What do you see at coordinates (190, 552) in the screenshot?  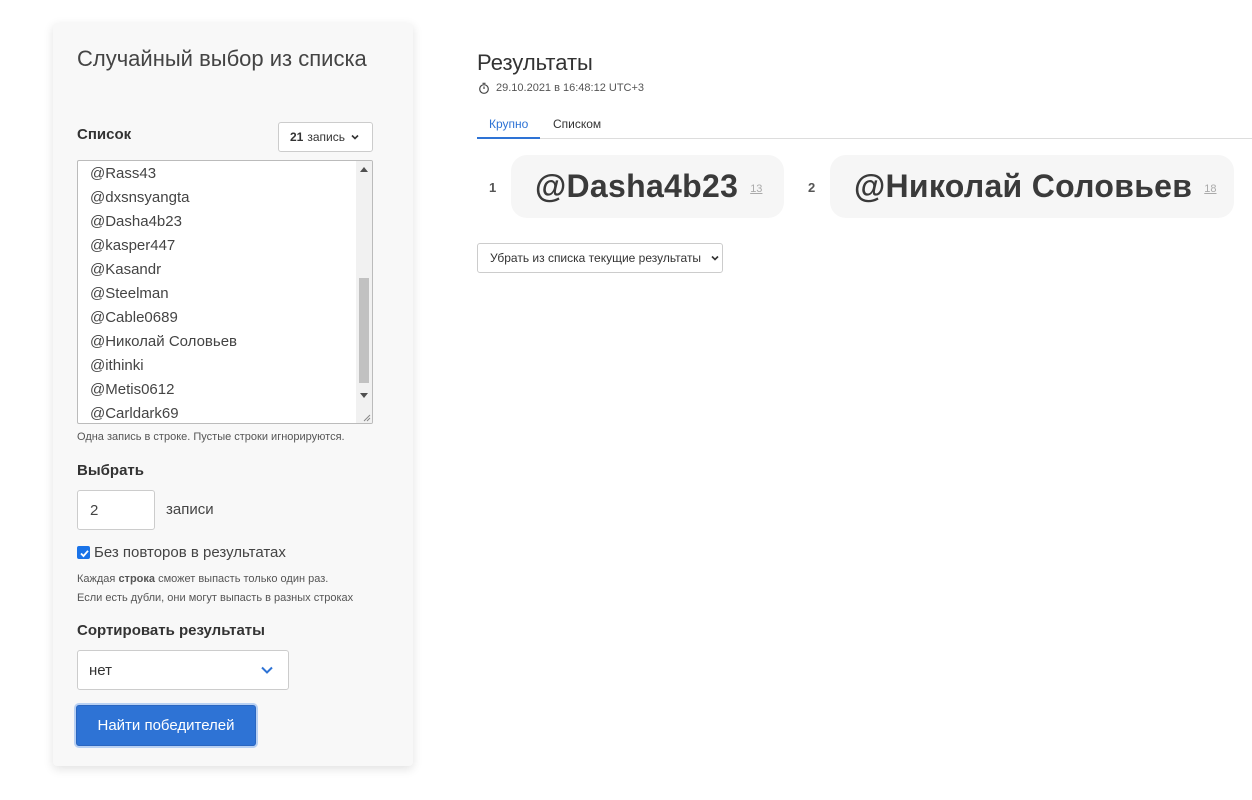 I see `no-repeat-label: Без повторов в результатах` at bounding box center [190, 552].